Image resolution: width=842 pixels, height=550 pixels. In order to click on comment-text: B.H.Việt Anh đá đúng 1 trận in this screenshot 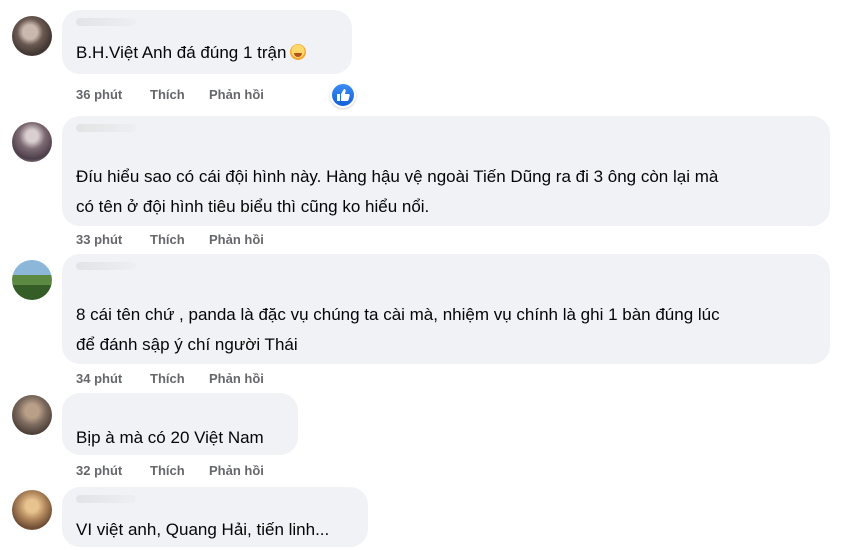, I will do `click(191, 52)`.